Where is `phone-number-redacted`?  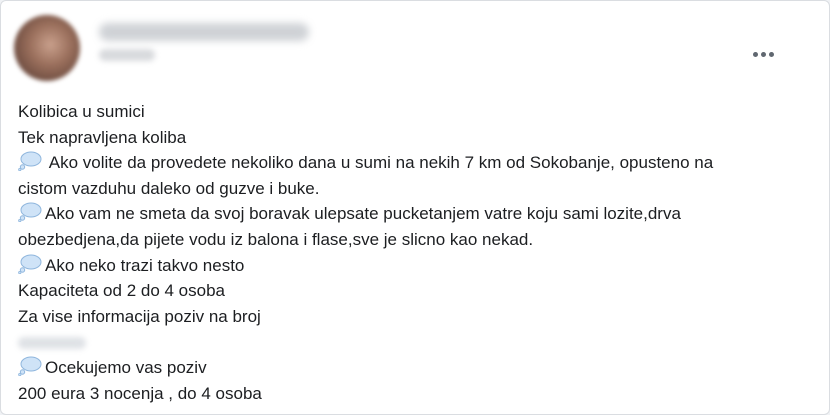
phone-number-redacted is located at coordinates (418, 342).